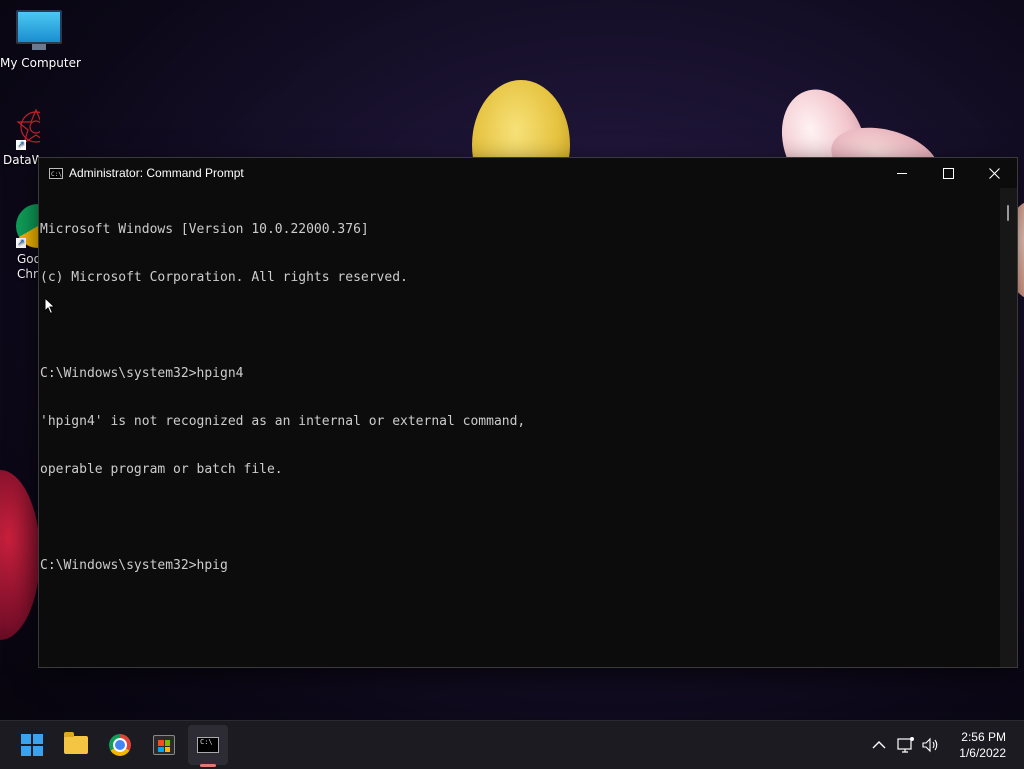 This screenshot has height=769, width=1024. I want to click on folder-icon, so click(76, 743).